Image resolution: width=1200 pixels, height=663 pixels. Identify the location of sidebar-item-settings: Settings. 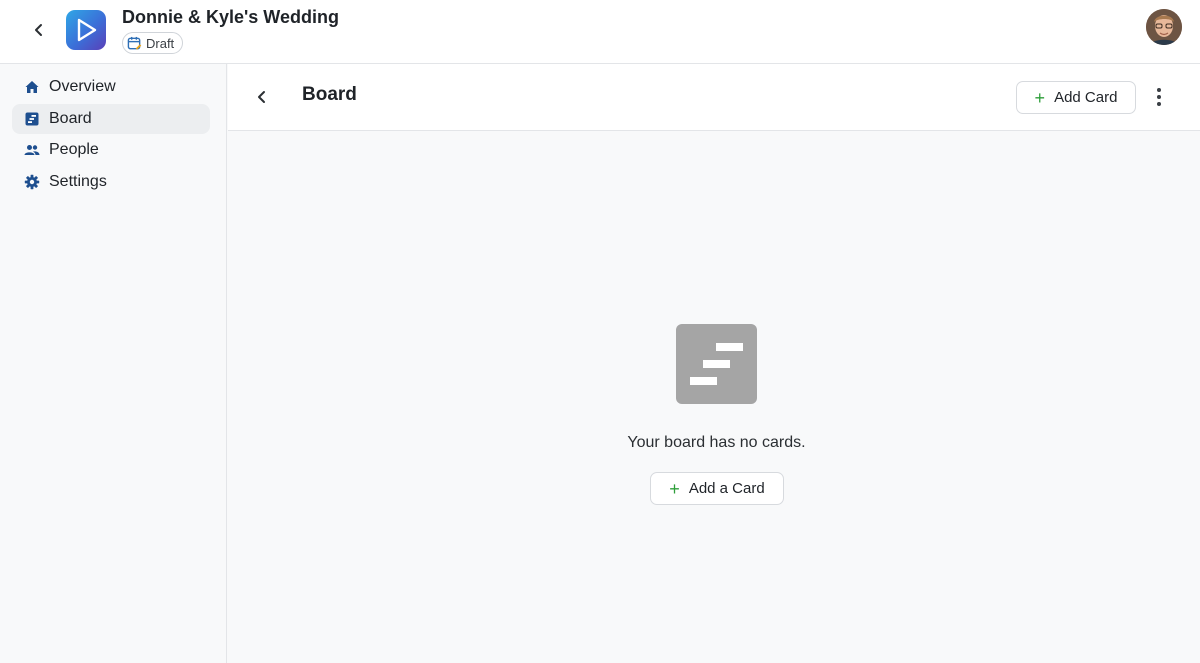
(111, 182).